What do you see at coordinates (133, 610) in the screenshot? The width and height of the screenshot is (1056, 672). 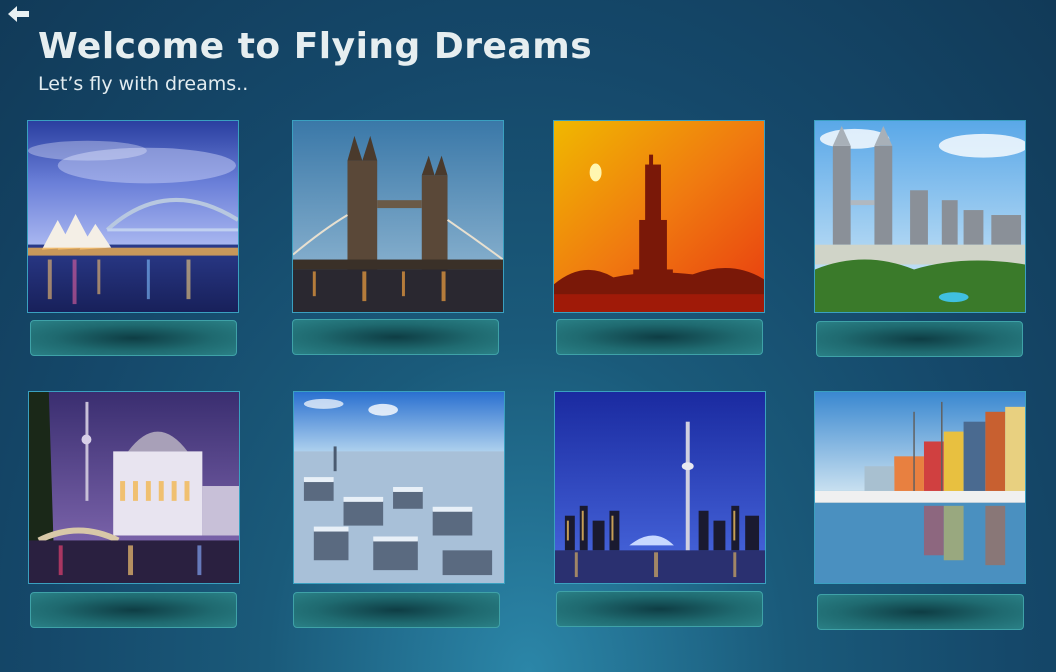 I see `destination-button-berlin` at bounding box center [133, 610].